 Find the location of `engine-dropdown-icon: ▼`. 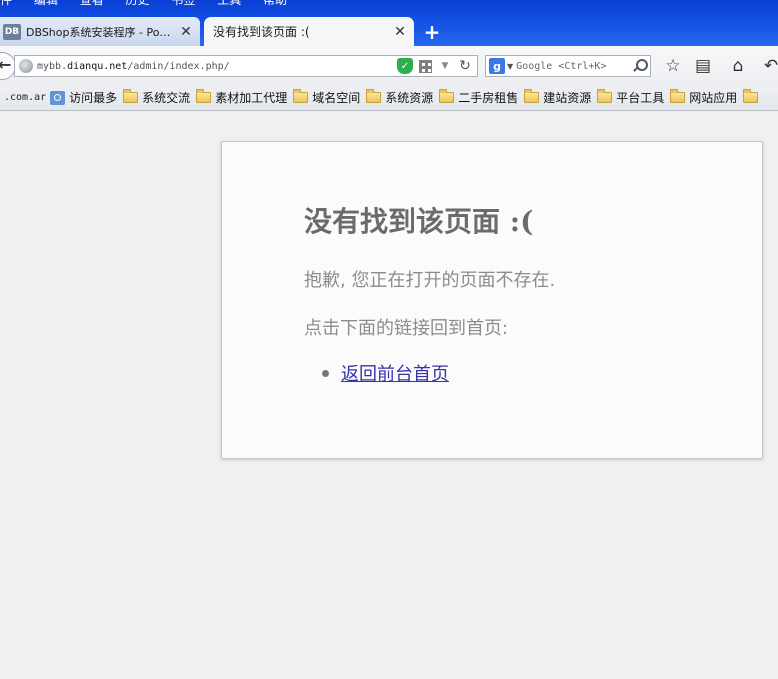

engine-dropdown-icon: ▼ is located at coordinates (510, 66).